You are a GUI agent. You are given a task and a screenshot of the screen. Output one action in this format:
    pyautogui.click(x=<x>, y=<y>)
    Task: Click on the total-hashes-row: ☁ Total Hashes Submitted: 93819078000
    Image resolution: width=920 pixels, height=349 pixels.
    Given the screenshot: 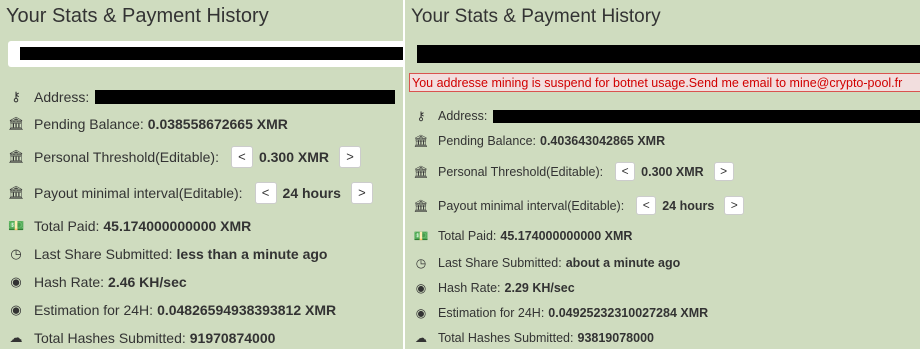 What is the action you would take?
    pyautogui.click(x=529, y=338)
    